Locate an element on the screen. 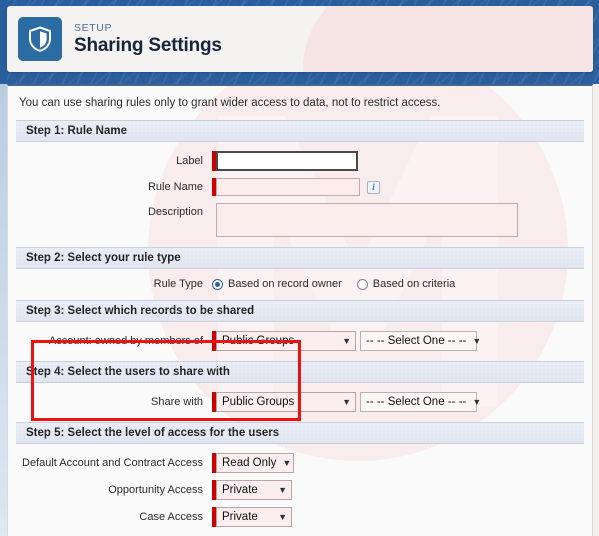 The width and height of the screenshot is (599, 536). row-description: Description is located at coordinates (300, 220).